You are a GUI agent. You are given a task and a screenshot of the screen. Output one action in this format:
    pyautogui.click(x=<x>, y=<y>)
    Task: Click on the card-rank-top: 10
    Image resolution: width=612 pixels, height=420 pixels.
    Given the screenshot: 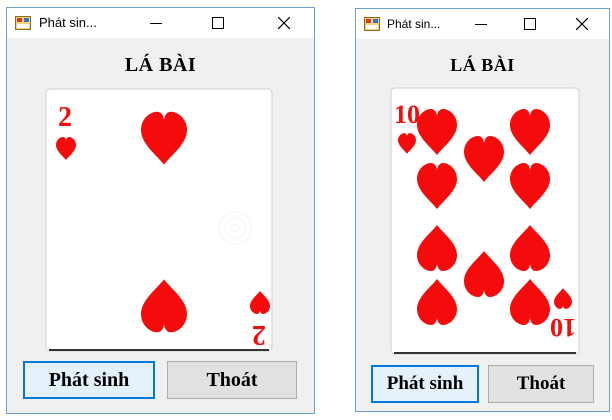 What is the action you would take?
    pyautogui.click(x=407, y=114)
    